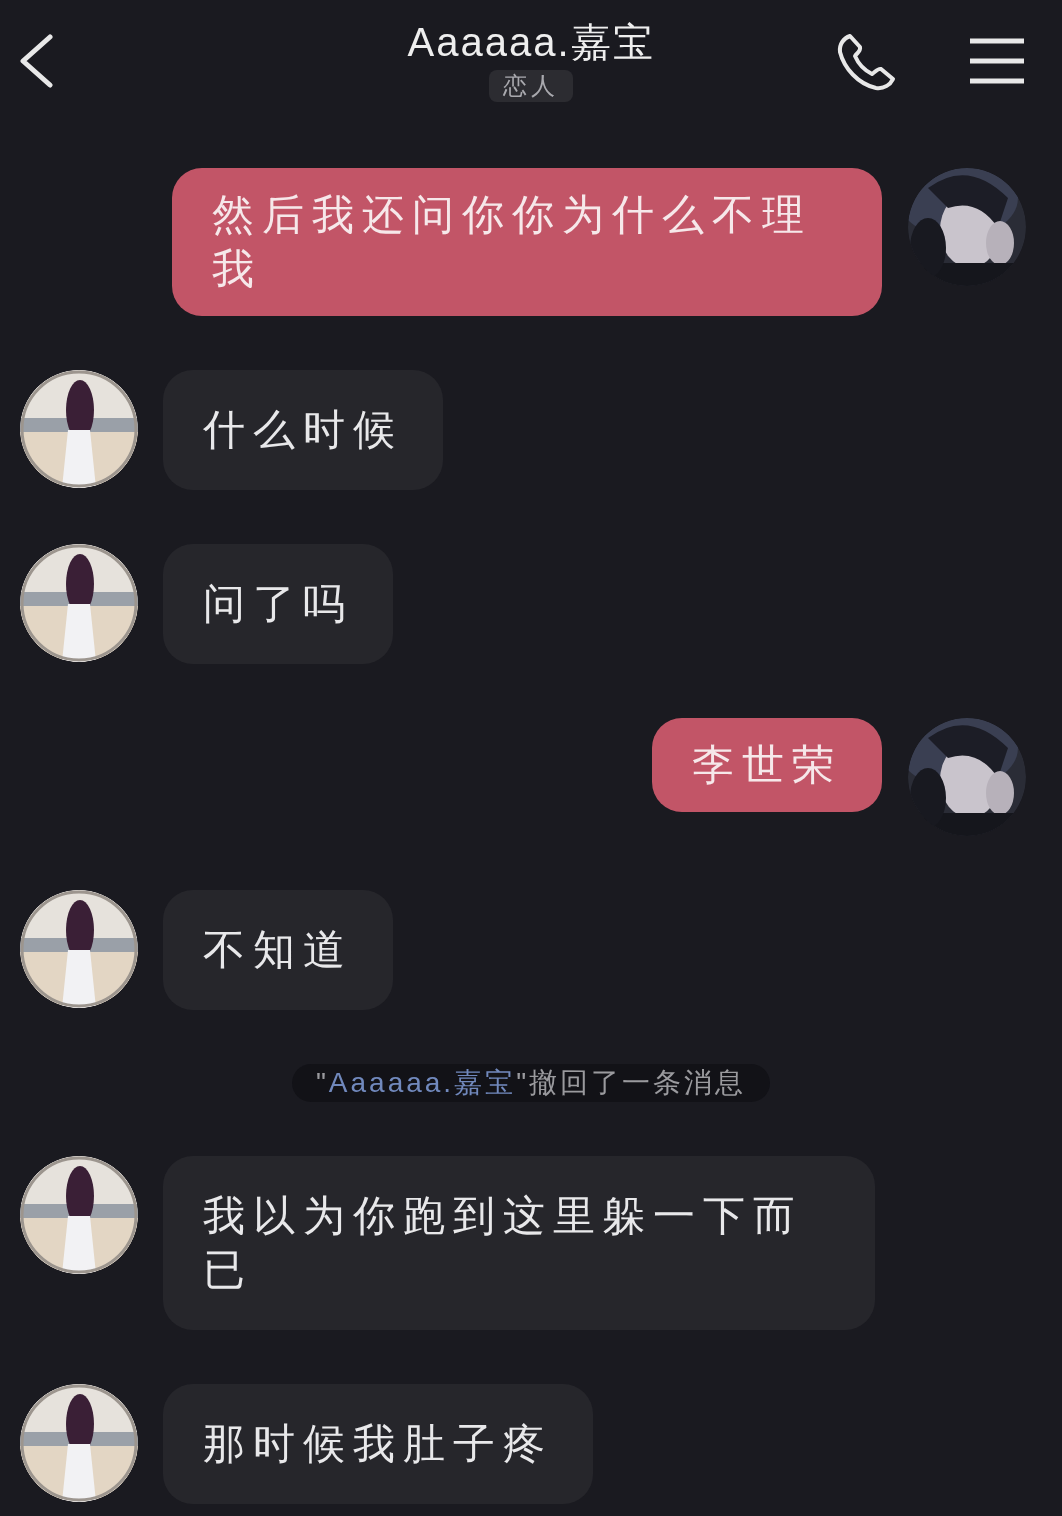  What do you see at coordinates (278, 950) in the screenshot?
I see `message-bubble: 不知道` at bounding box center [278, 950].